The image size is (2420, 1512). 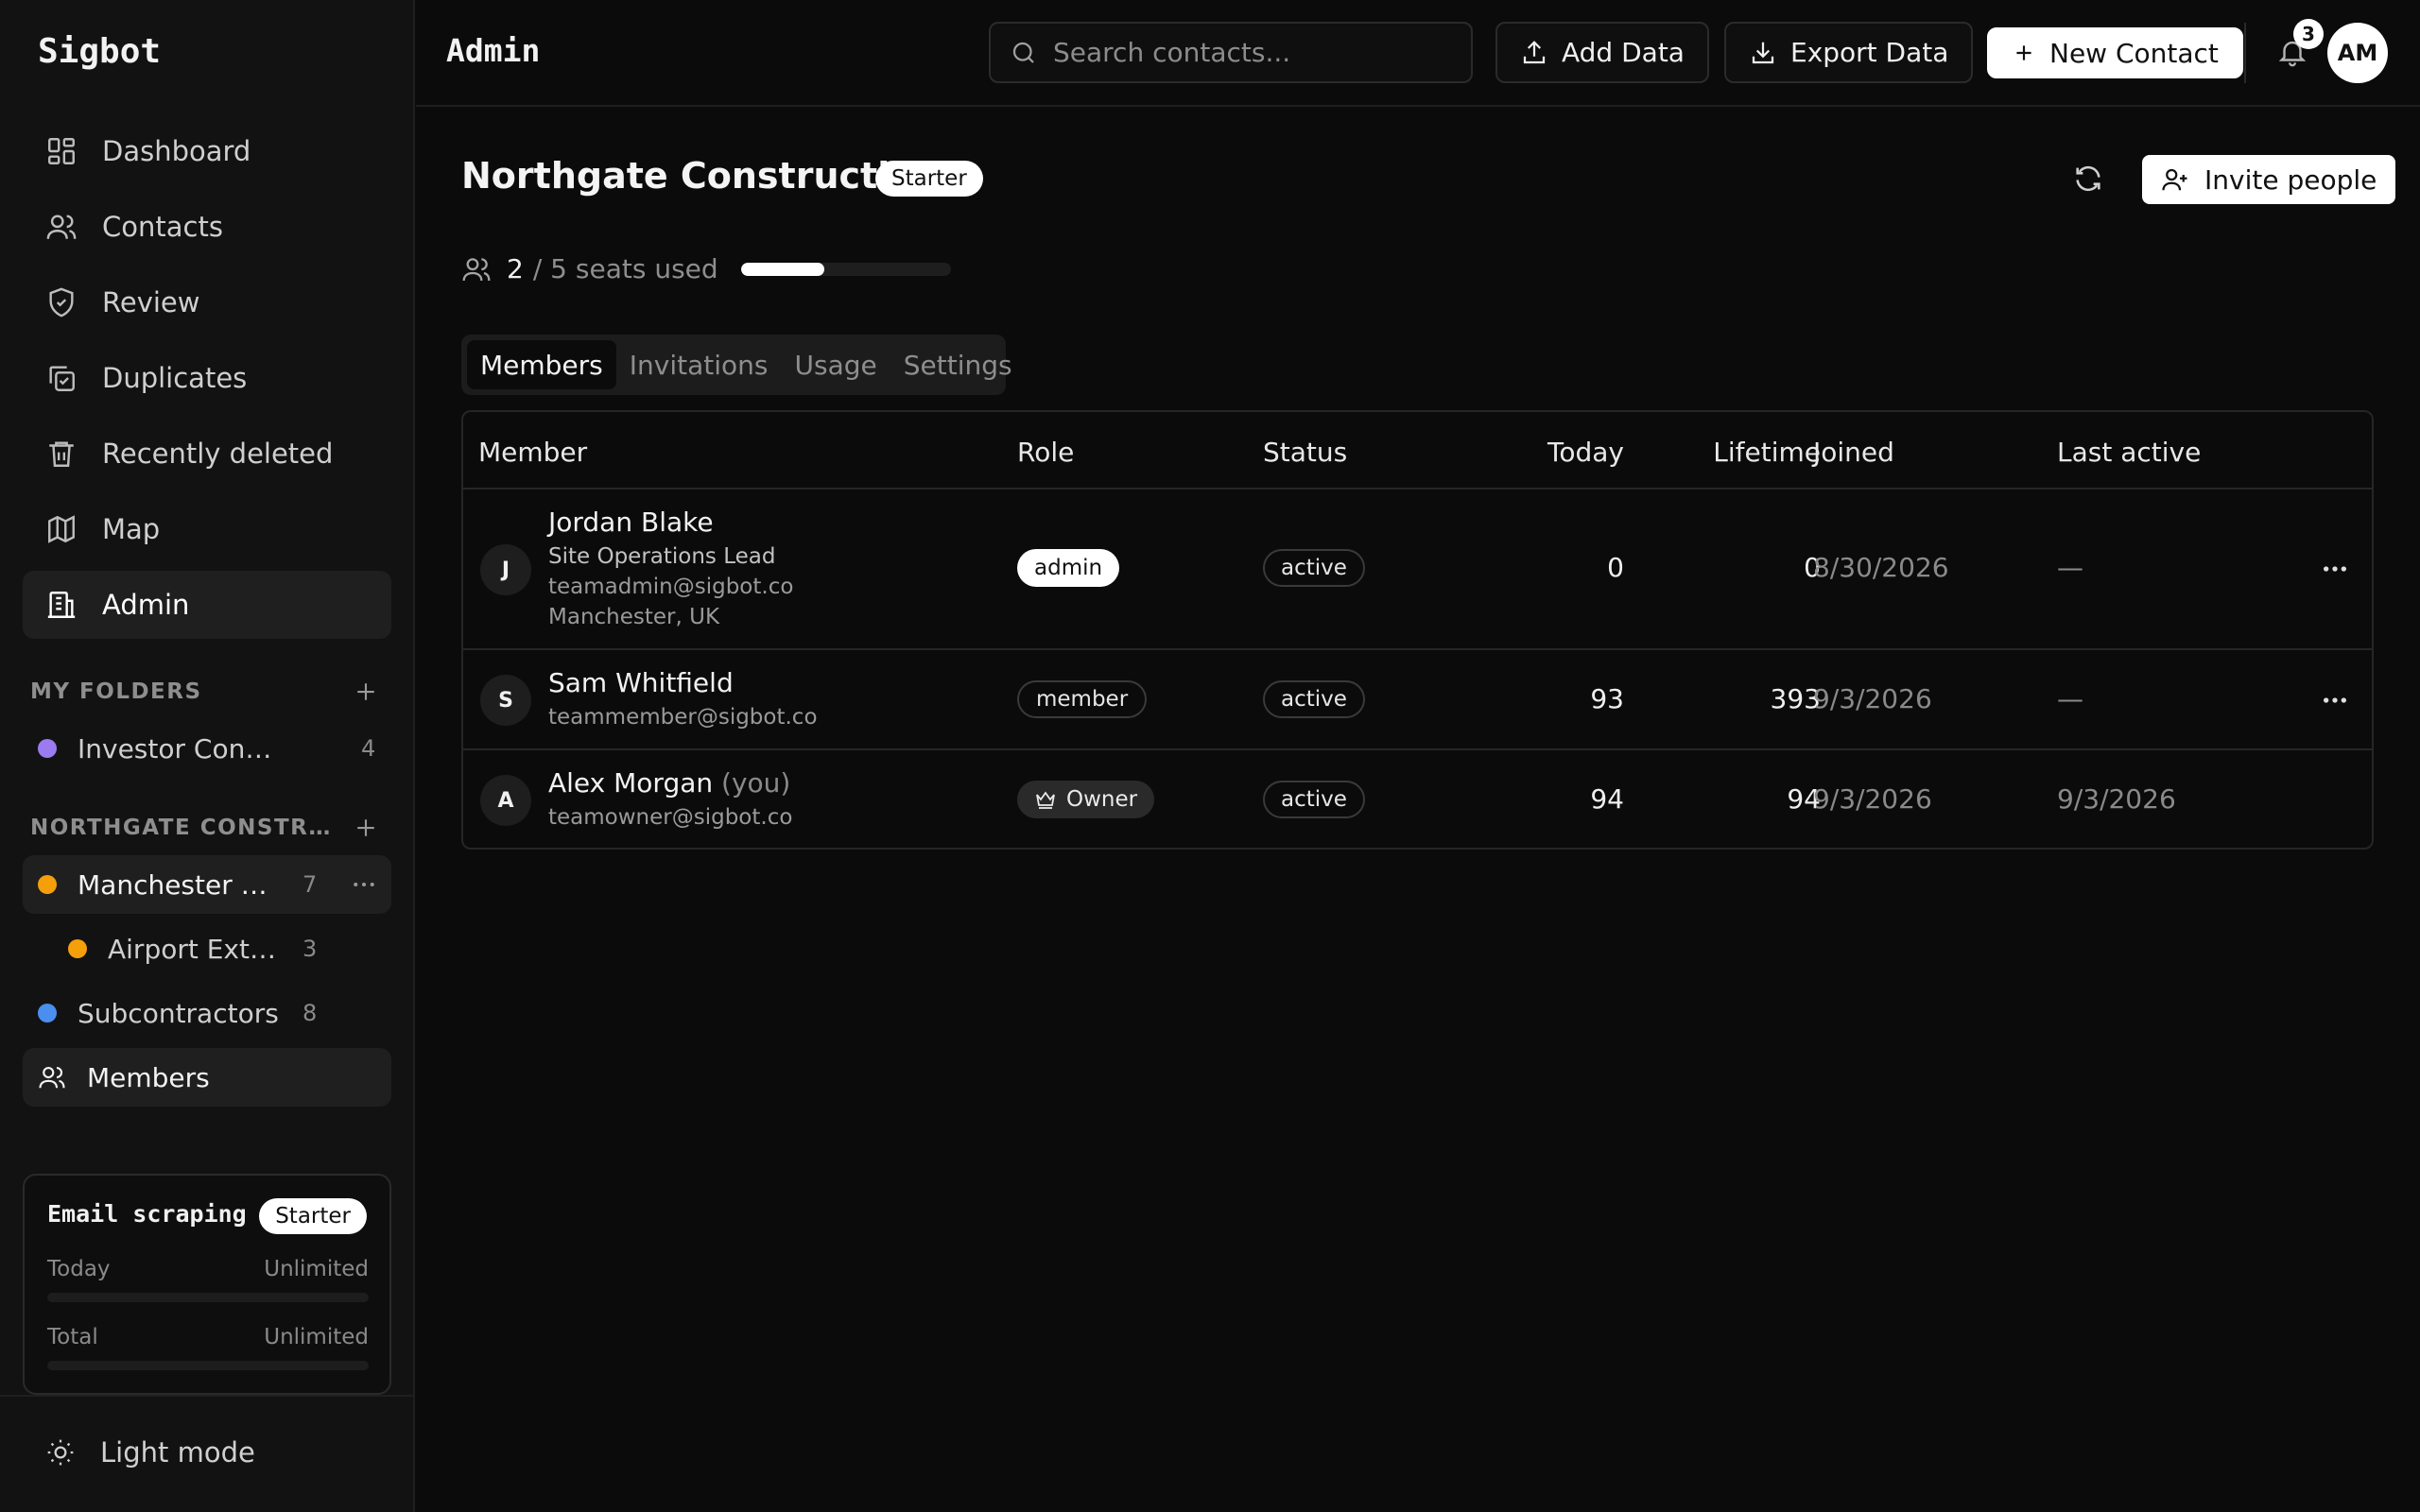 What do you see at coordinates (1607, 799) in the screenshot?
I see `today-count: 94` at bounding box center [1607, 799].